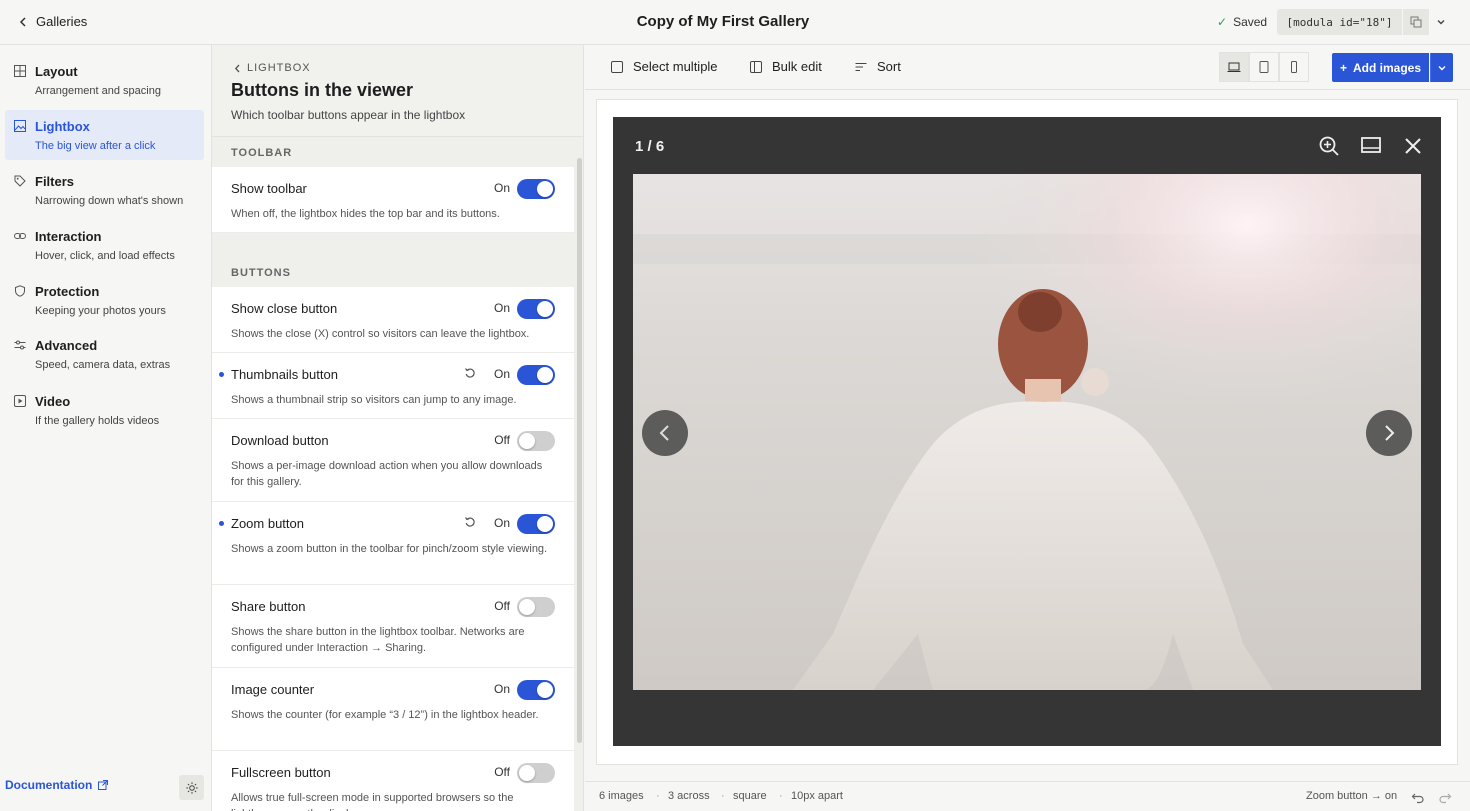 The width and height of the screenshot is (1470, 811). Describe the element at coordinates (536, 773) in the screenshot. I see `fullscreen-button-toggle` at that location.